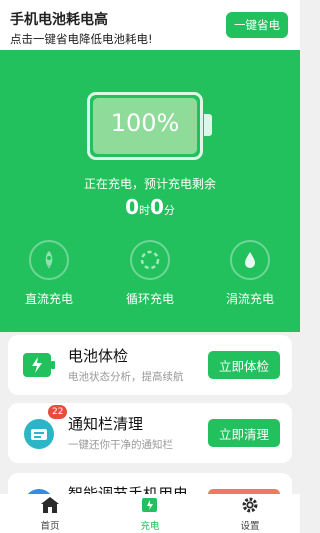 The height and width of the screenshot is (533, 320). What do you see at coordinates (50, 526) in the screenshot?
I see `nav-label: 首页` at bounding box center [50, 526].